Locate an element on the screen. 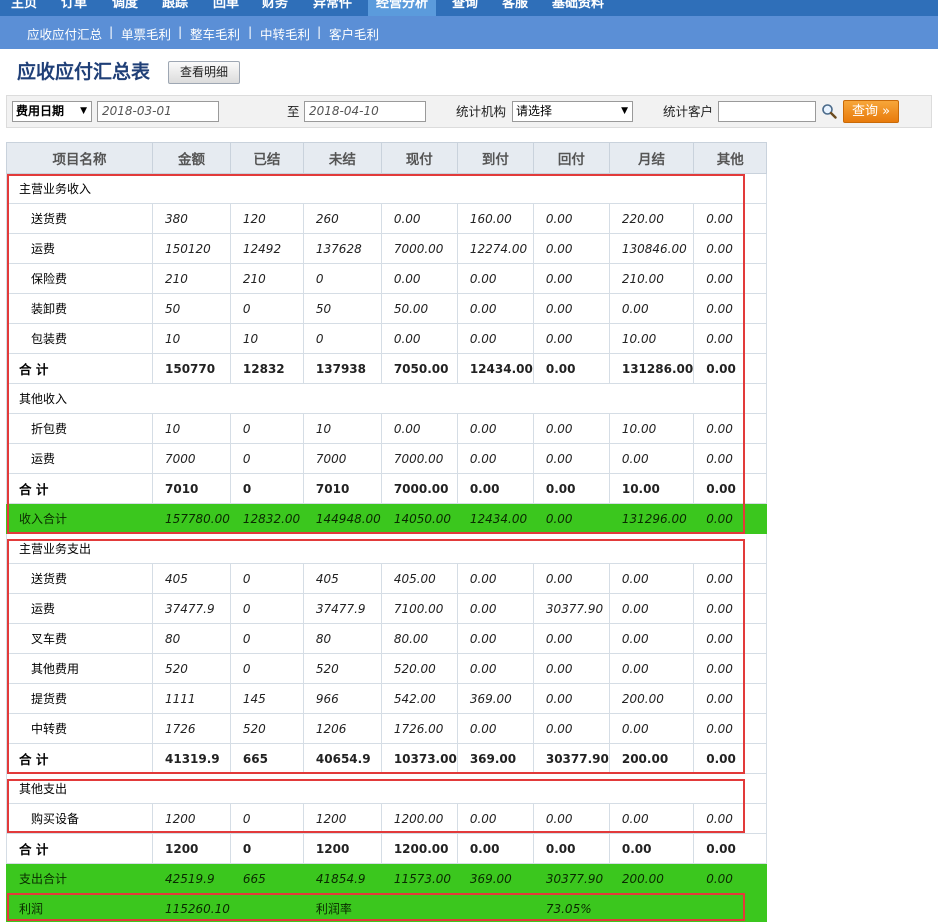  value-cell: 7000 is located at coordinates (191, 458).